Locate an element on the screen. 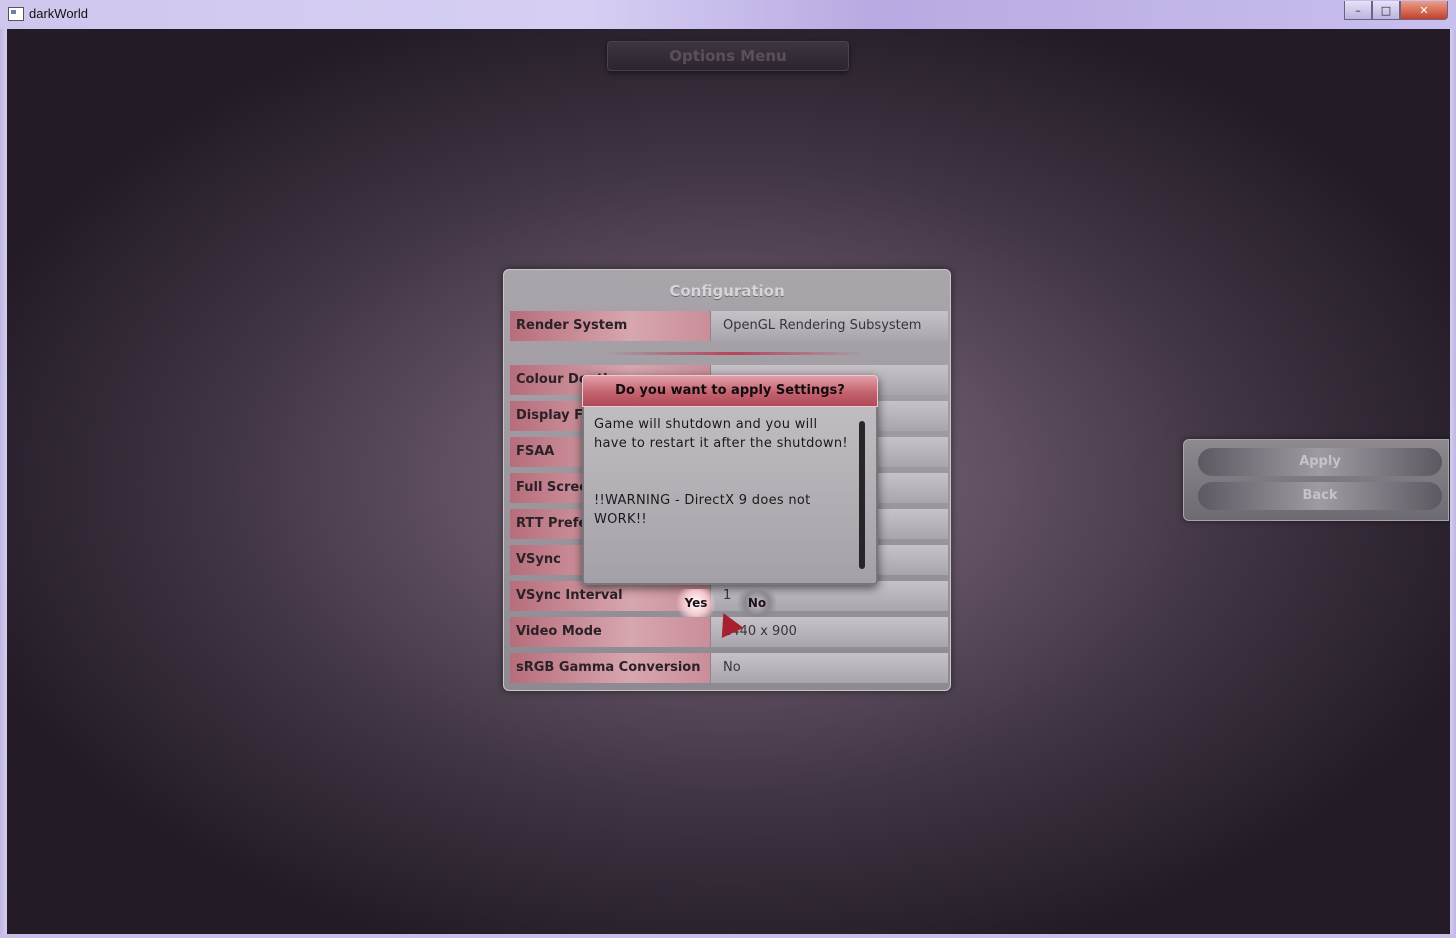 The height and width of the screenshot is (938, 1456). dialog-scrollbar is located at coordinates (862, 495).